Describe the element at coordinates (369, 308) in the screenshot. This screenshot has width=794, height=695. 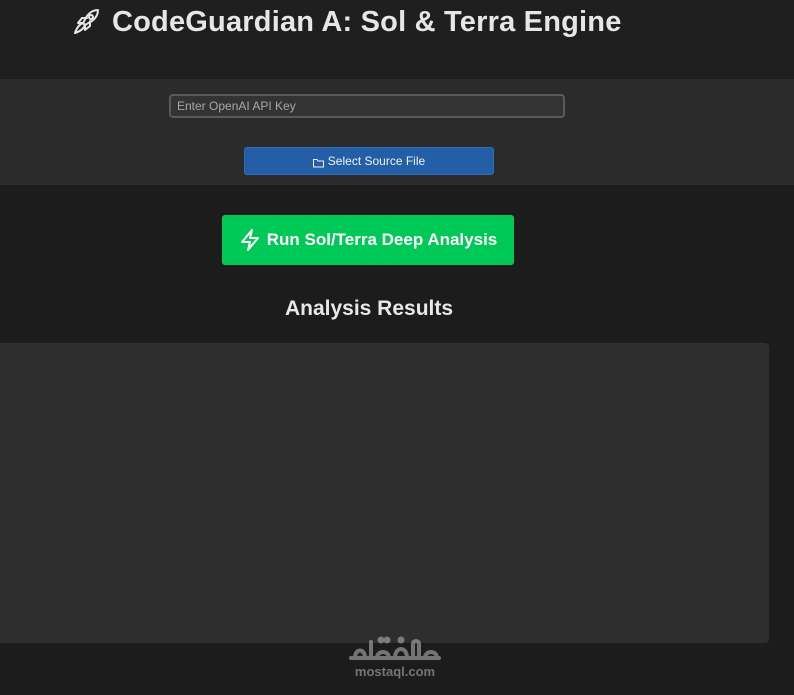
I see `results-heading: Analysis Results` at that location.